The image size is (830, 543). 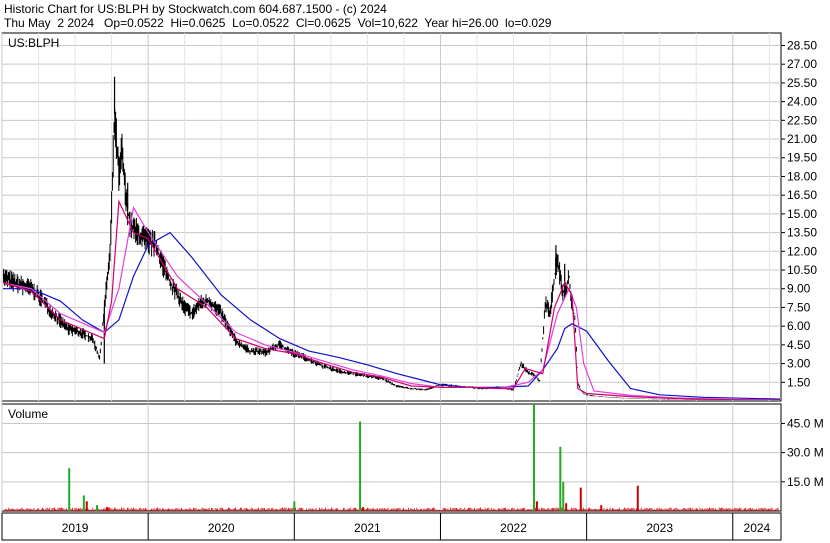 I want to click on volume-panel-title: Volume, so click(x=28, y=414).